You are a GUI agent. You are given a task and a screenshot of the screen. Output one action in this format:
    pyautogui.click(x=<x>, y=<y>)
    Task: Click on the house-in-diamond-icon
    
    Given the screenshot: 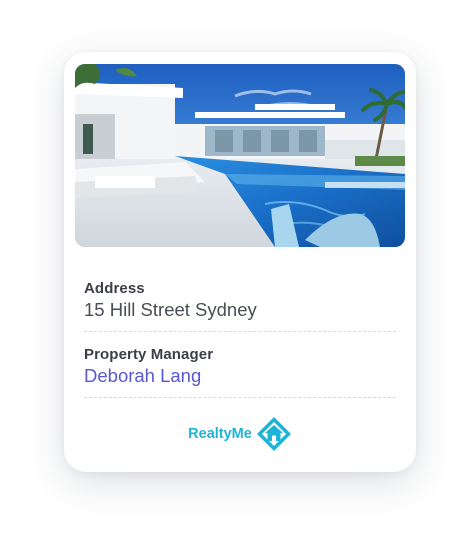 What is the action you would take?
    pyautogui.click(x=273, y=434)
    